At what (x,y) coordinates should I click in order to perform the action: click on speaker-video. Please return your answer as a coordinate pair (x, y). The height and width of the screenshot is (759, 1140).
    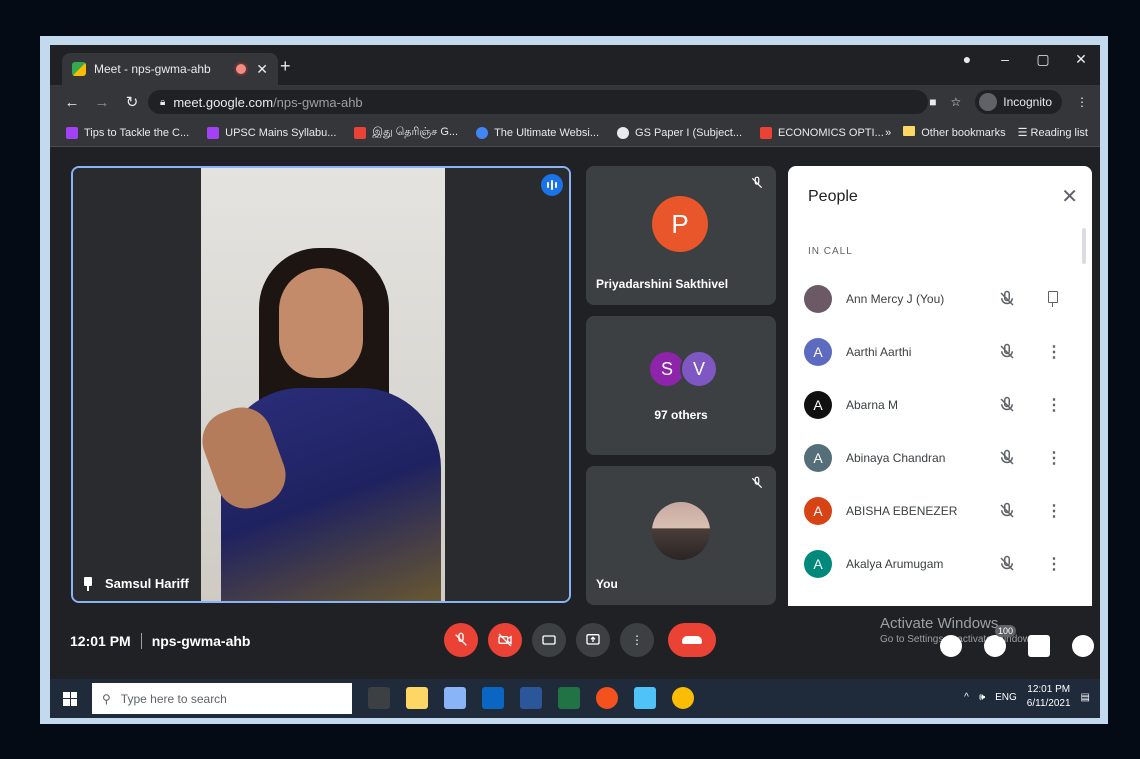
    Looking at the image, I should click on (324, 384).